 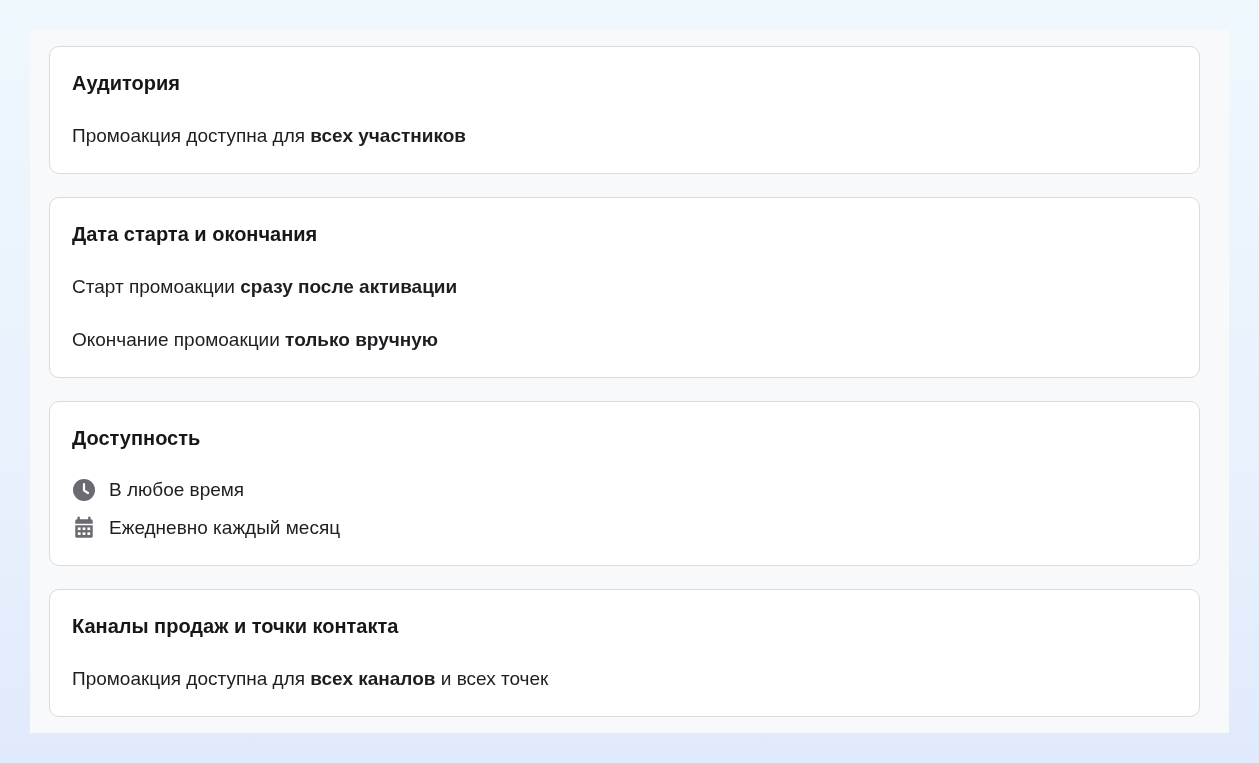 I want to click on section-title: Доступность, so click(x=136, y=438).